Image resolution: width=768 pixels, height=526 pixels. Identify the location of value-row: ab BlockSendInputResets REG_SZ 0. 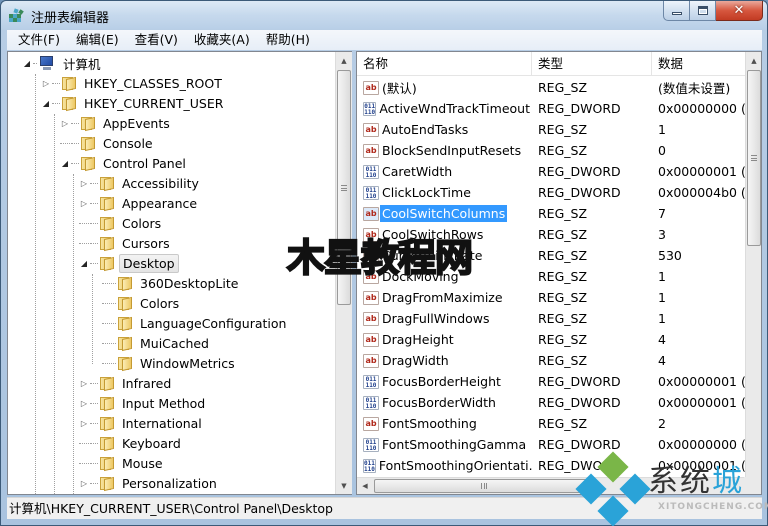
(551, 150).